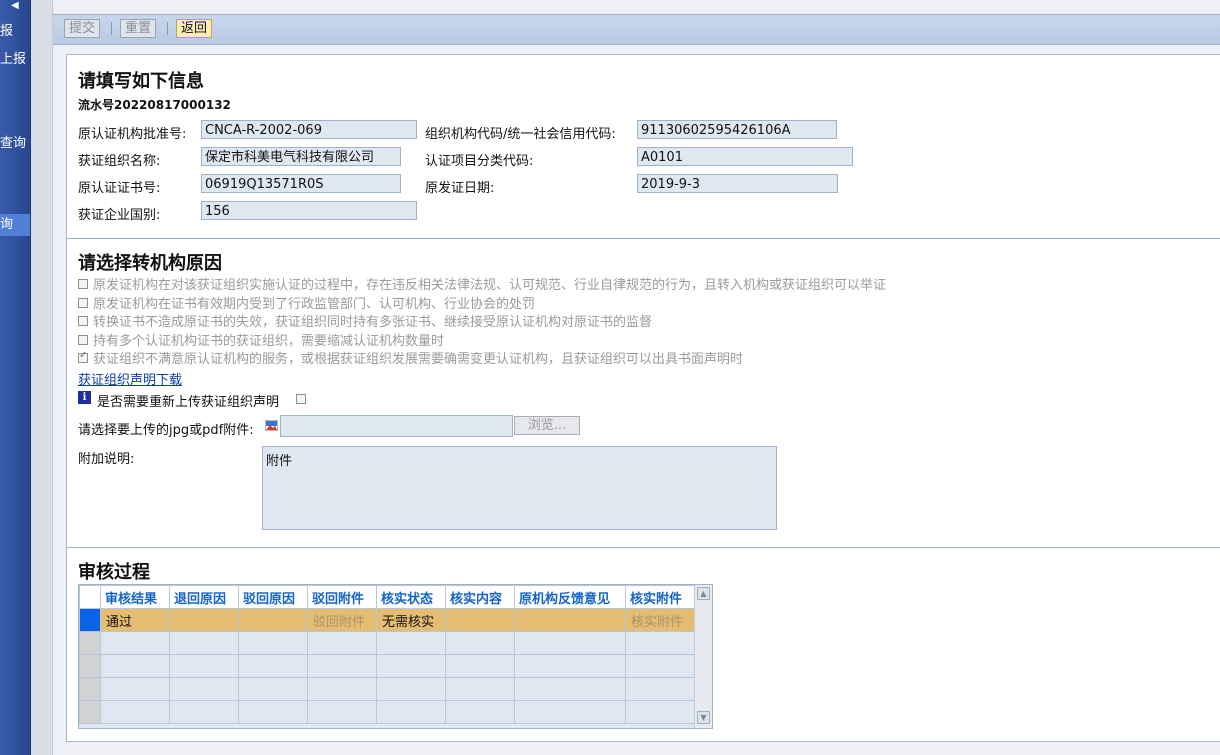  Describe the element at coordinates (194, 28) in the screenshot. I see `back-button: 返回` at that location.